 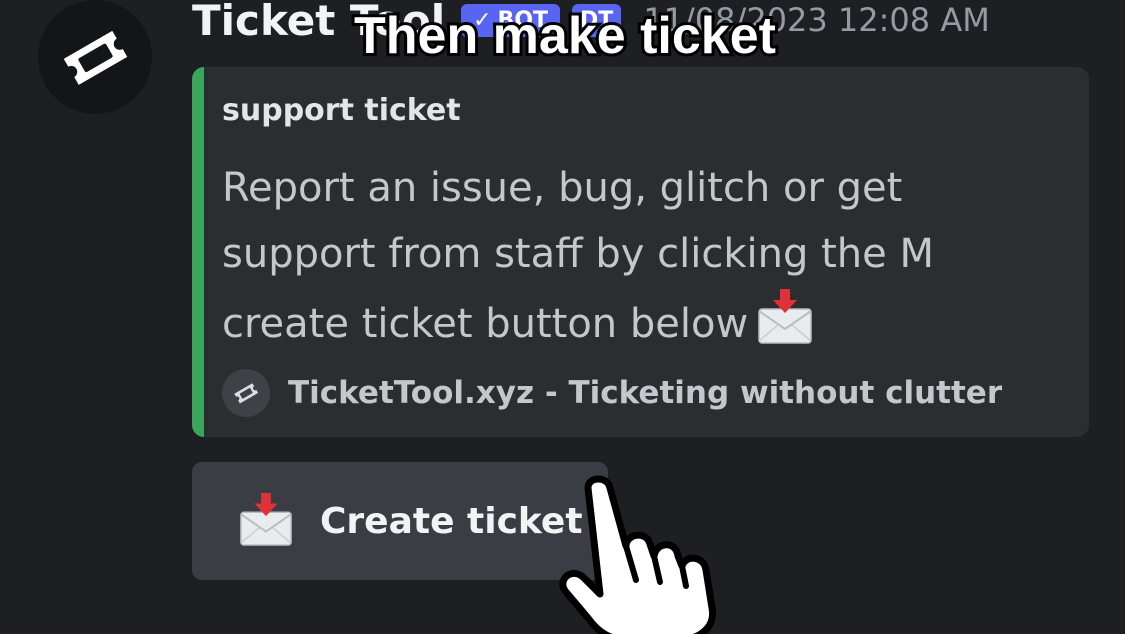 I want to click on embed-description-line: support from staff by clicking the M, so click(x=578, y=254).